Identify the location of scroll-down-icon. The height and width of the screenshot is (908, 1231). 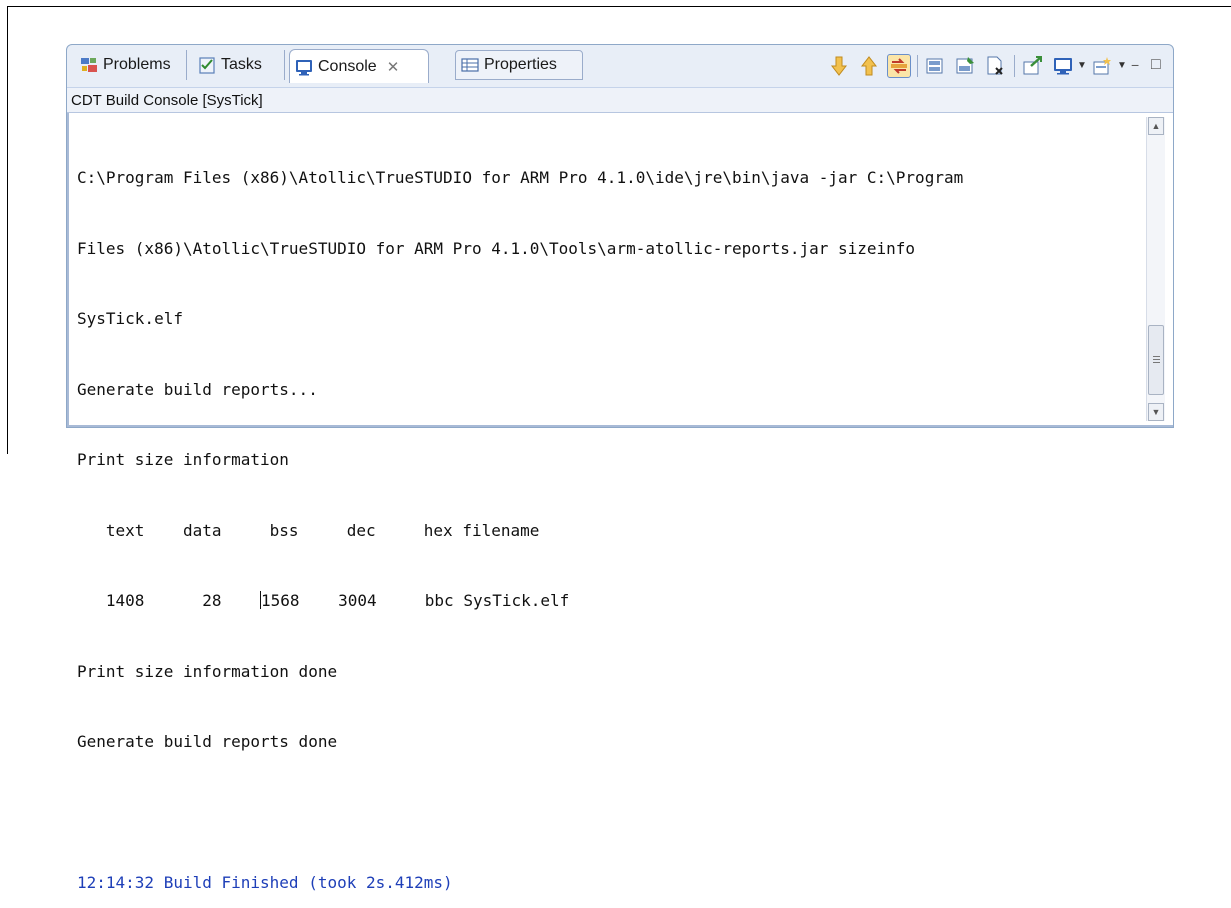
(839, 66).